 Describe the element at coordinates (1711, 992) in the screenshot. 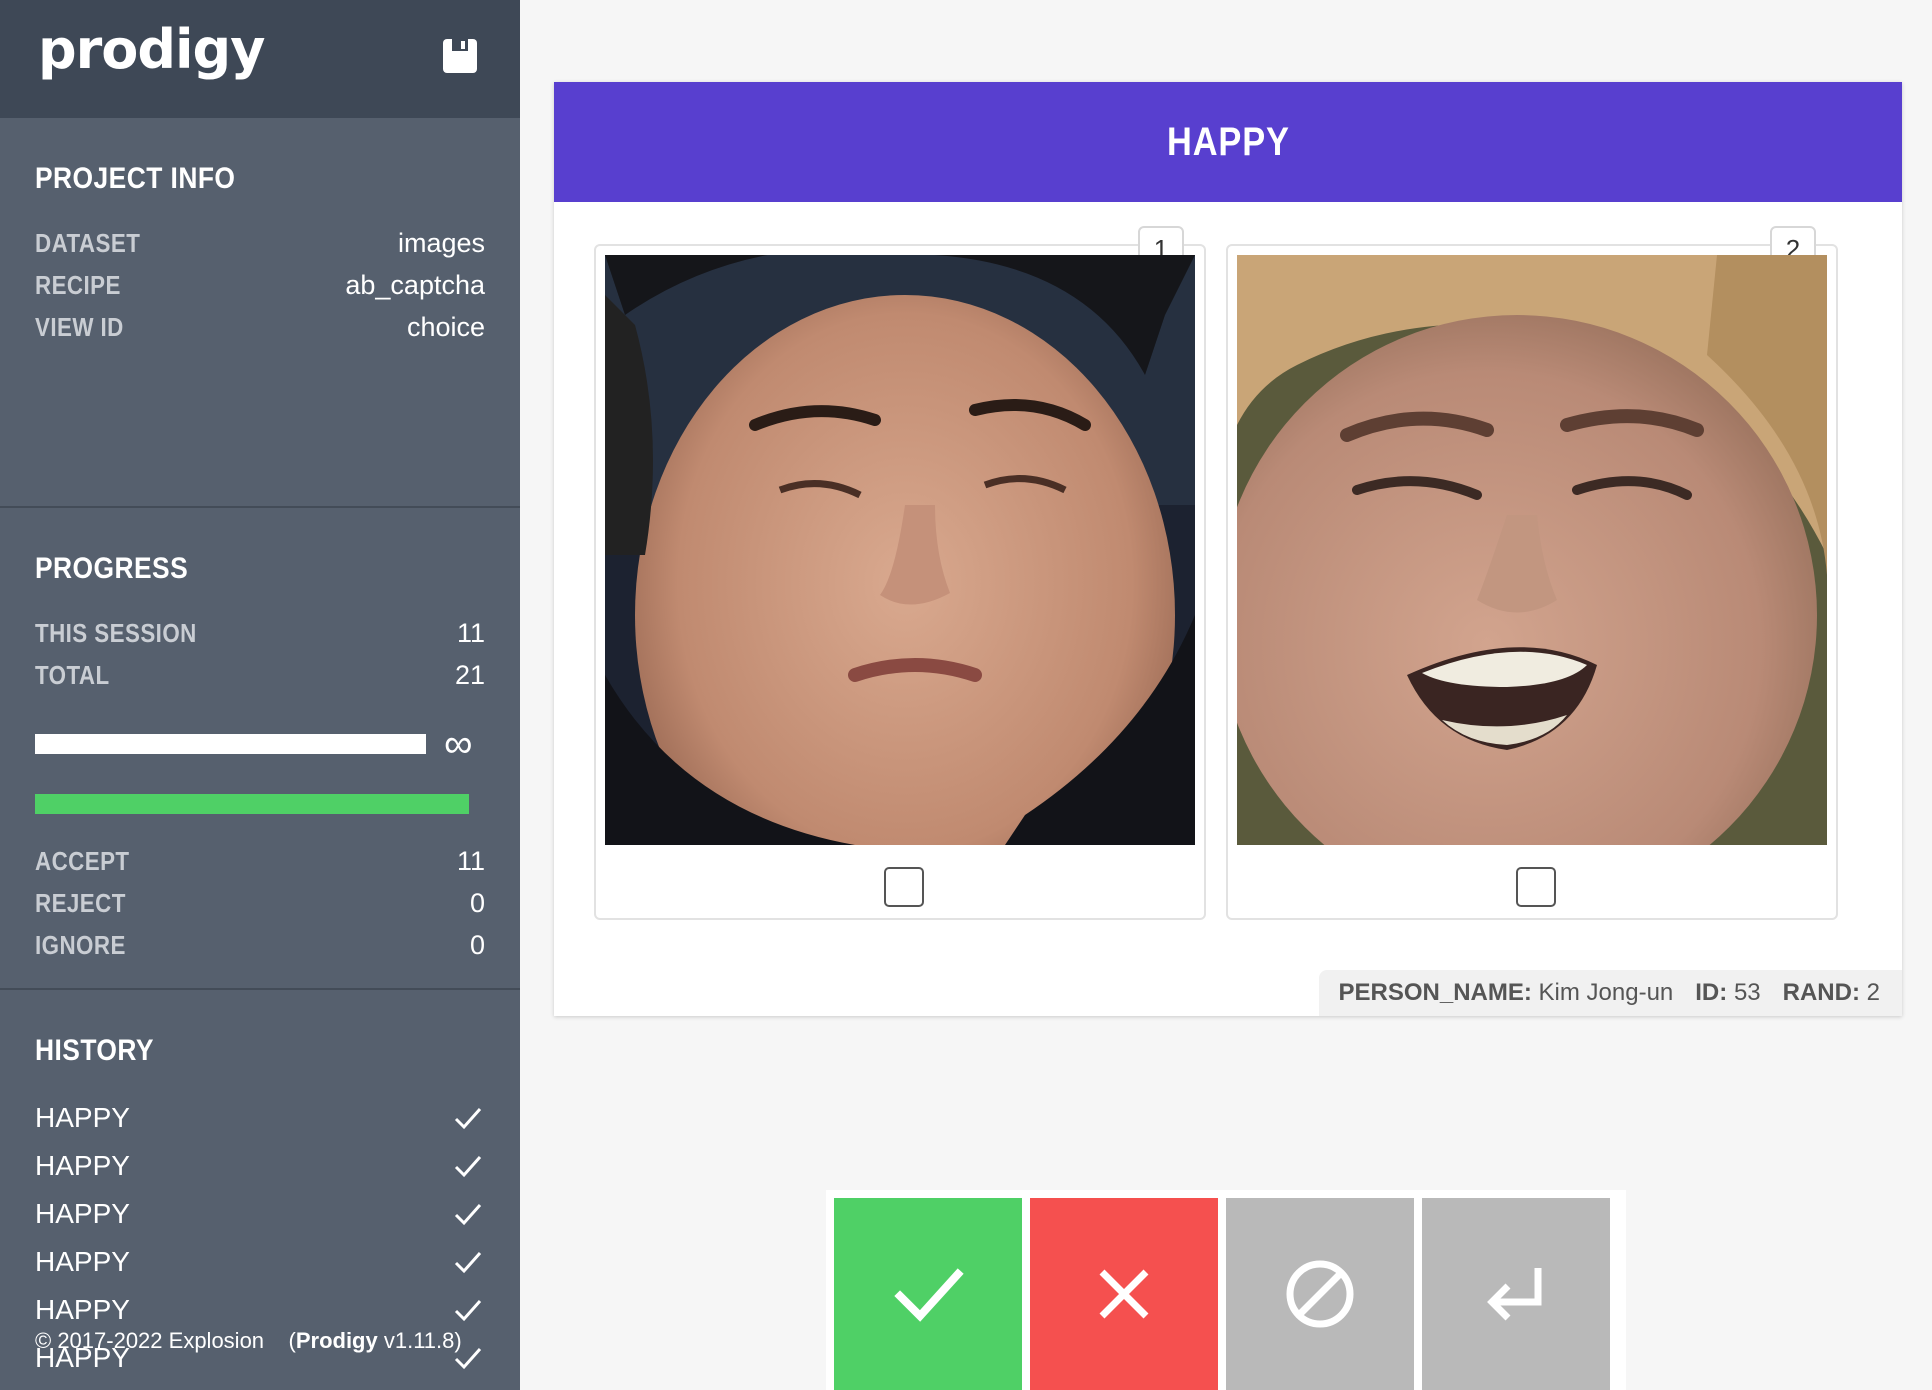

I see `id-label: ID:` at that location.